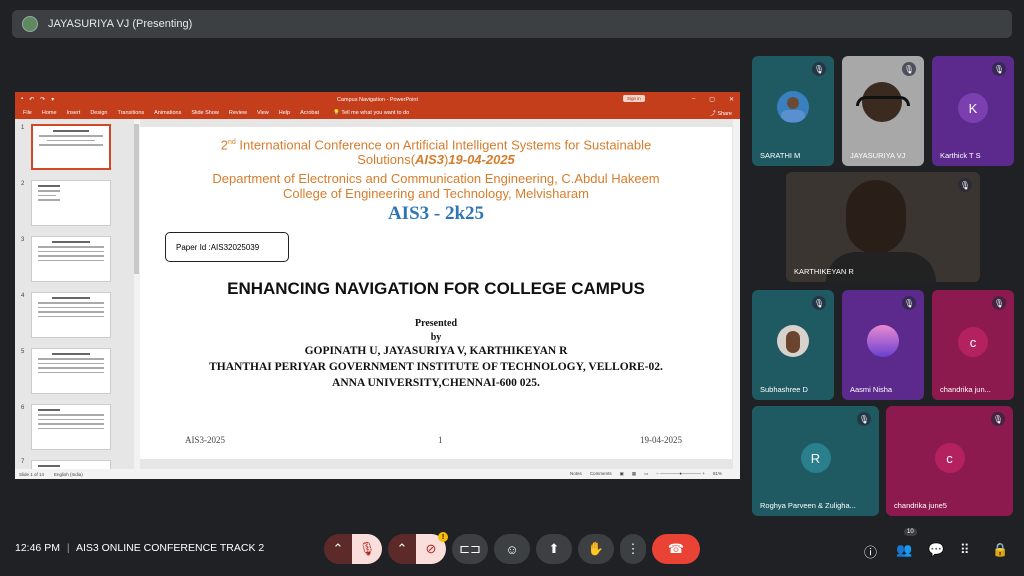 This screenshot has width=1024, height=576. I want to click on paper-id-box: Paper Id :AIS32025039, so click(227, 247).